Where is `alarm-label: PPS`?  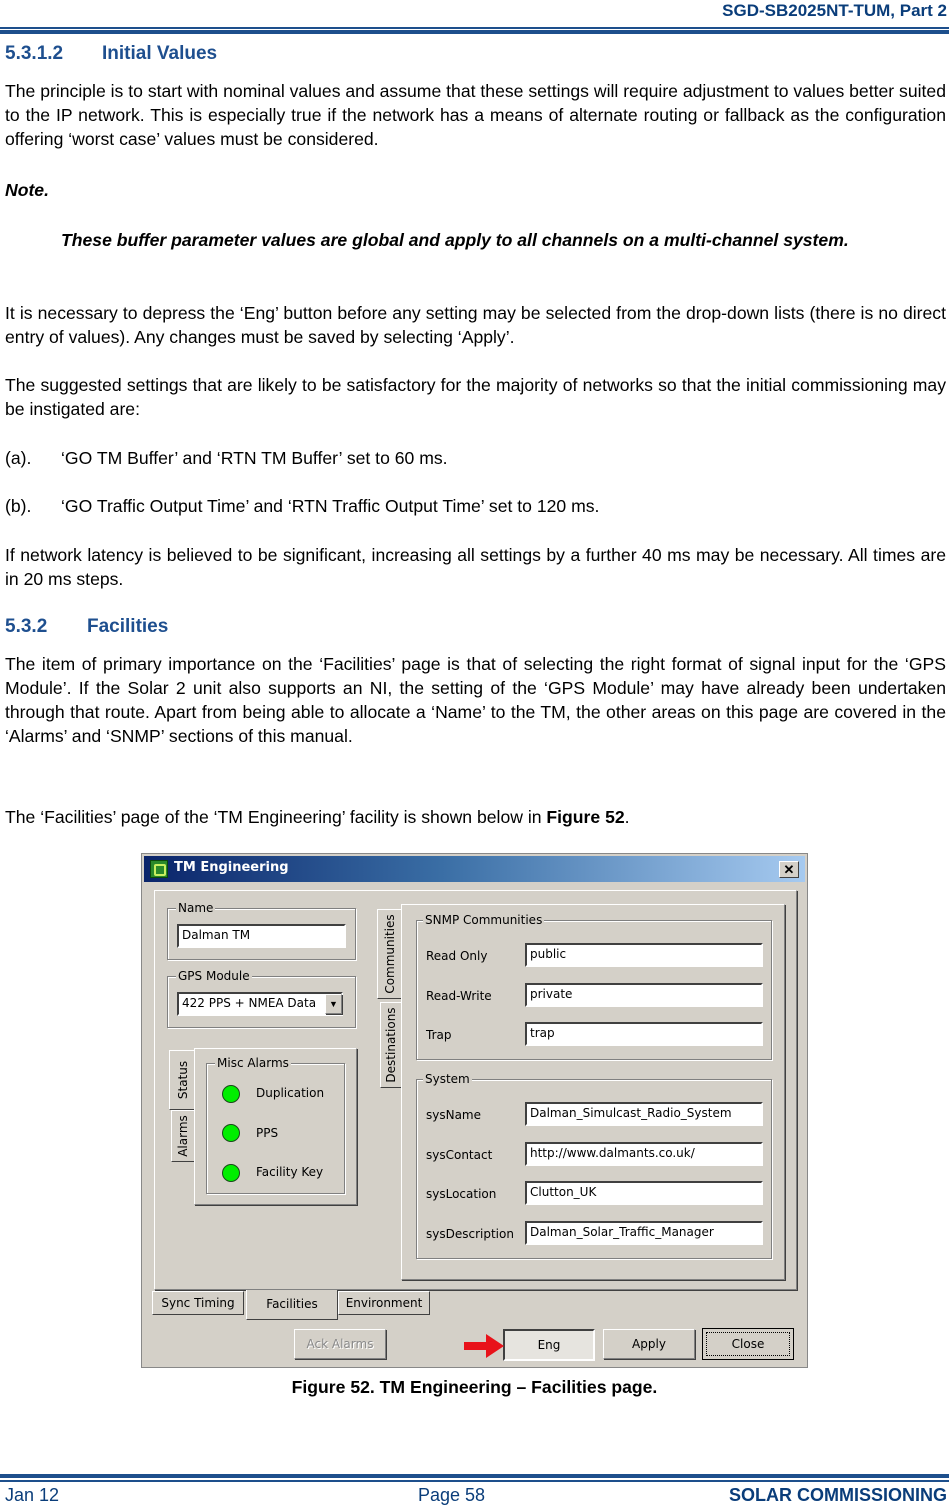
alarm-label: PPS is located at coordinates (267, 1133).